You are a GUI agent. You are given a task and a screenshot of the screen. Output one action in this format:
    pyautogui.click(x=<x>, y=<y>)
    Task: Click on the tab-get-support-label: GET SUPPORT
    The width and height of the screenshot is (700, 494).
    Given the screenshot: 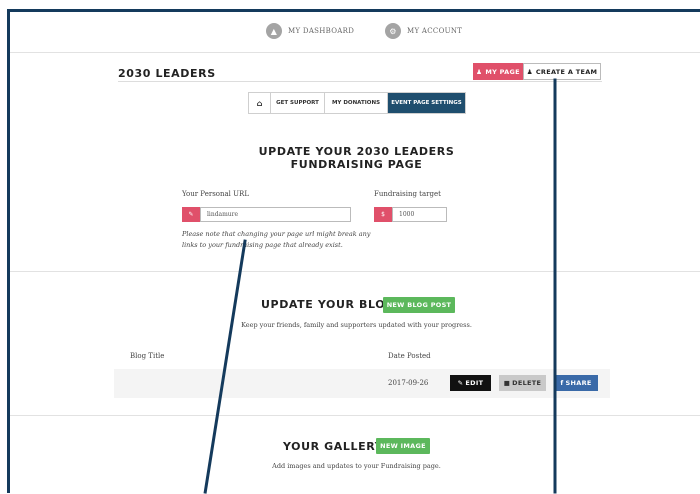 What is the action you would take?
    pyautogui.click(x=297, y=103)
    